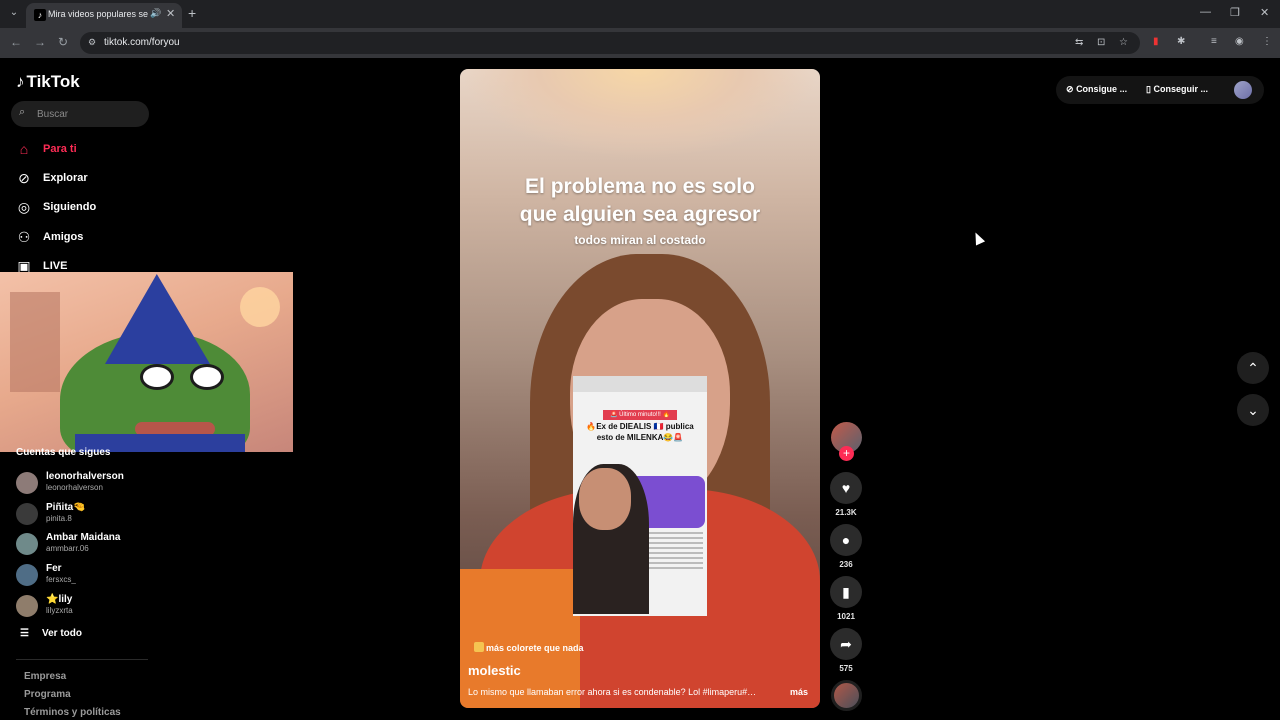 The image size is (1280, 720). I want to click on next-video-button: ⌄, so click(1253, 410).